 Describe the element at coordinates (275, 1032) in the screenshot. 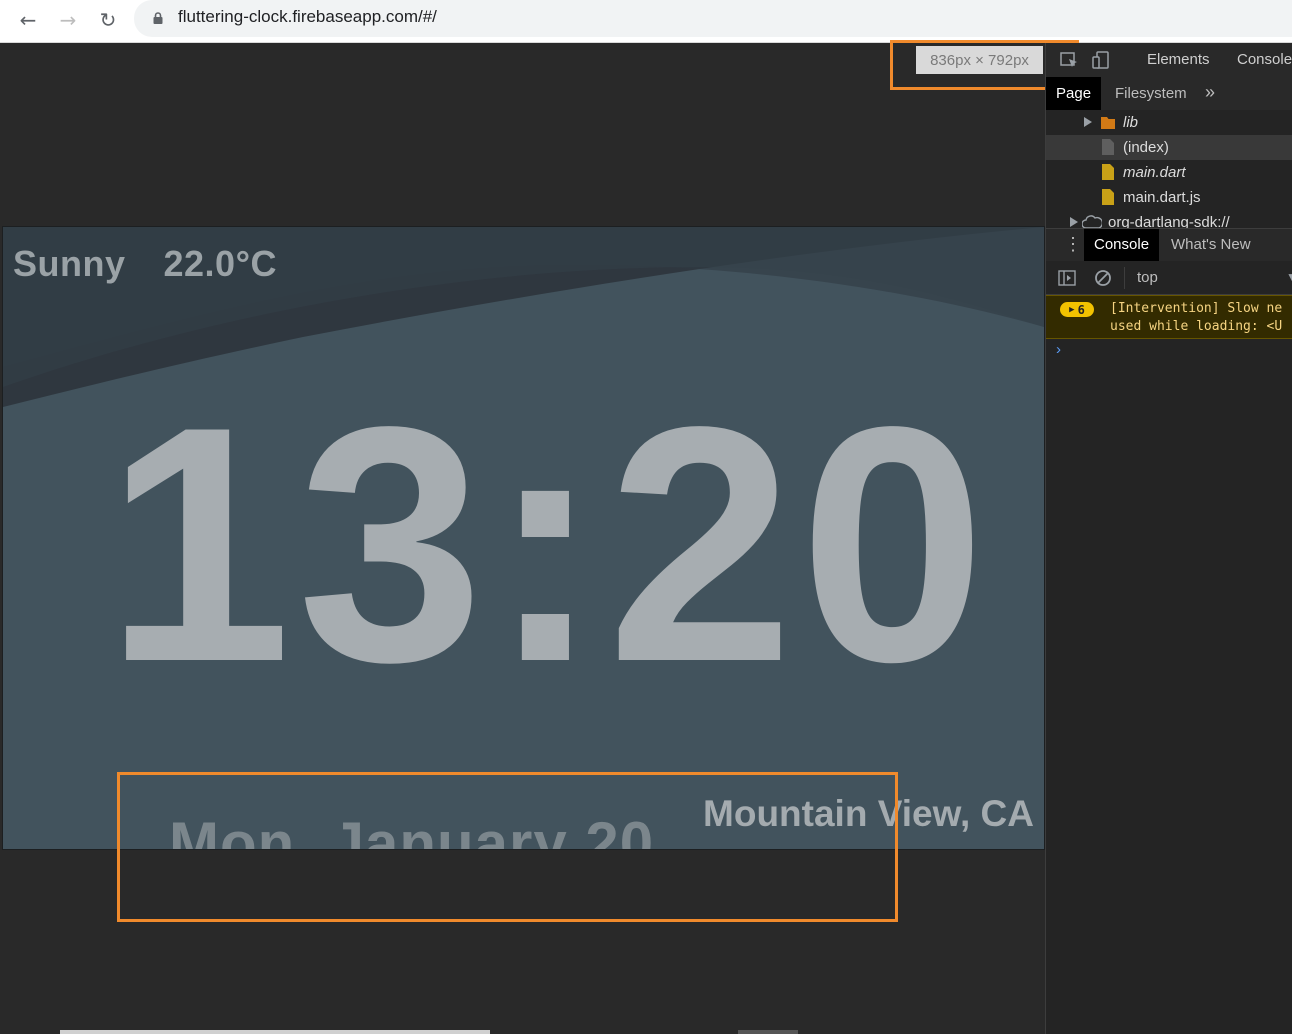

I see `horizontal-scrollbar` at that location.